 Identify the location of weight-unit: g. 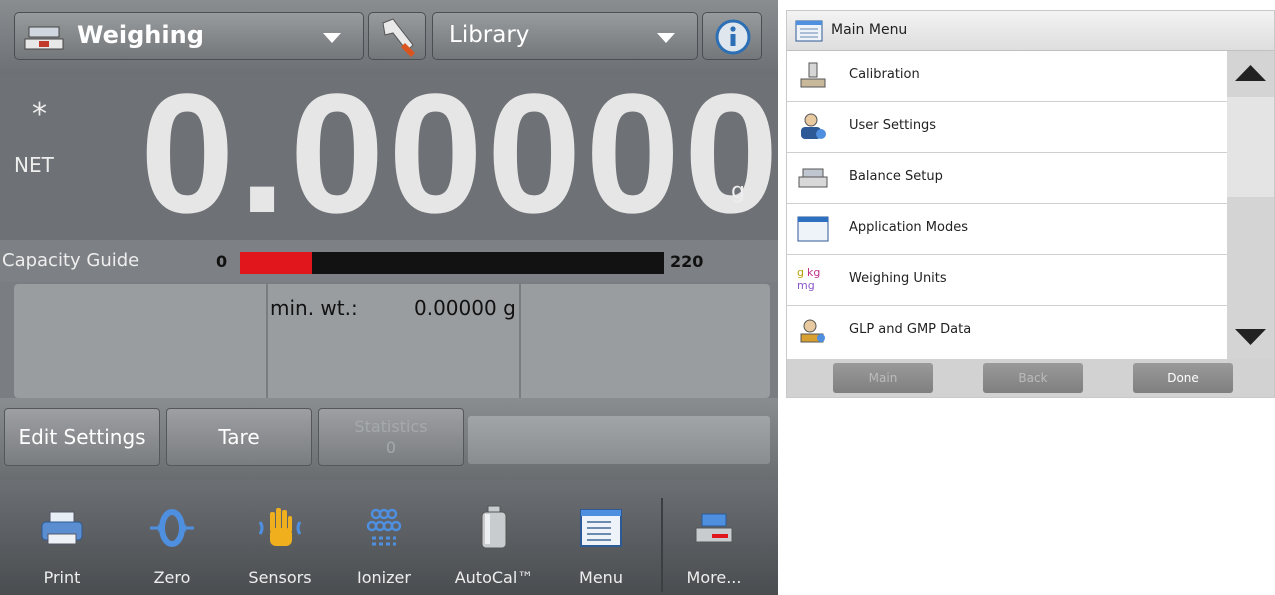
(738, 191).